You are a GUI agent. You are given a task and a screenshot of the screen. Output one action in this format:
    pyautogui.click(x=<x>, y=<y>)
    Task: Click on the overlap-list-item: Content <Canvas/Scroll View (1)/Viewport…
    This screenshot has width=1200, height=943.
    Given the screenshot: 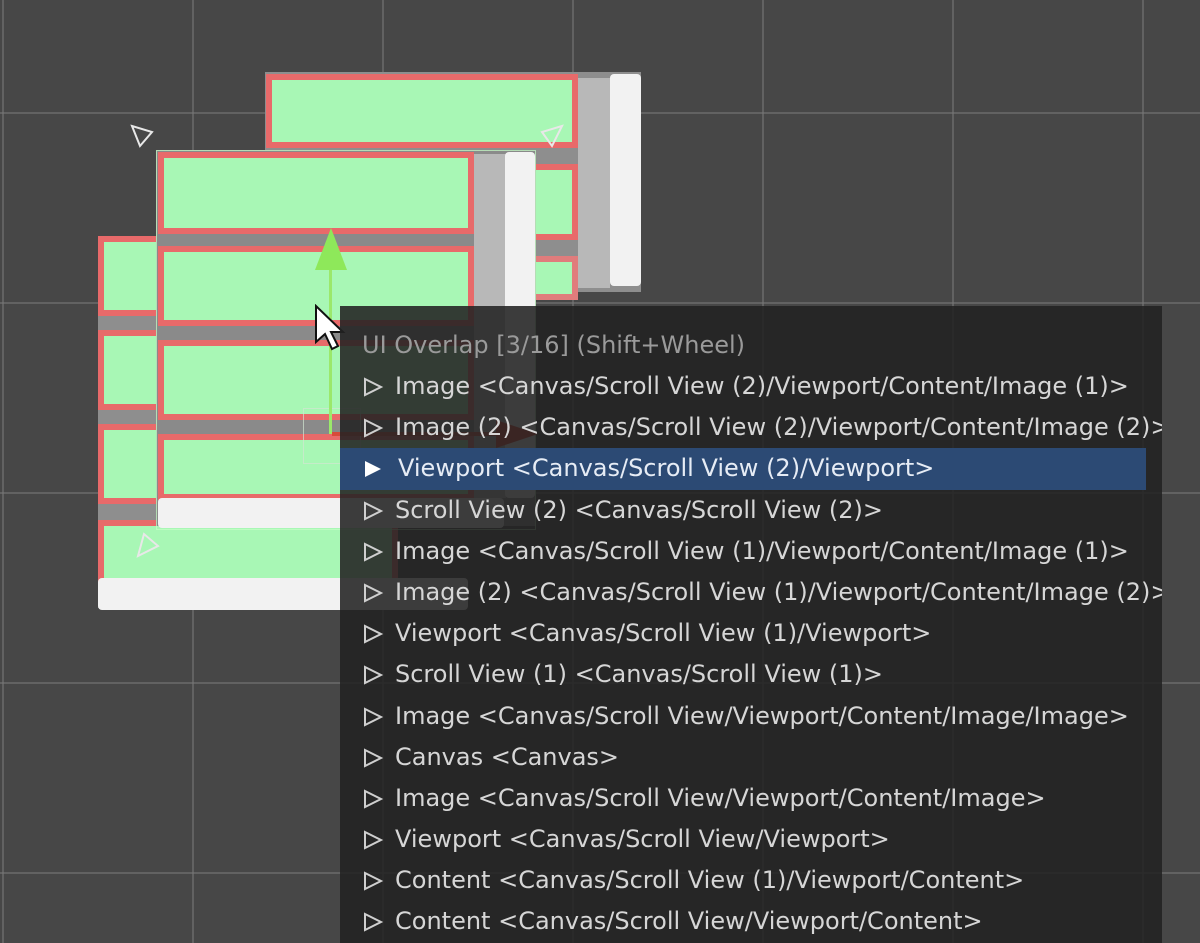 What is the action you would take?
    pyautogui.click(x=751, y=880)
    